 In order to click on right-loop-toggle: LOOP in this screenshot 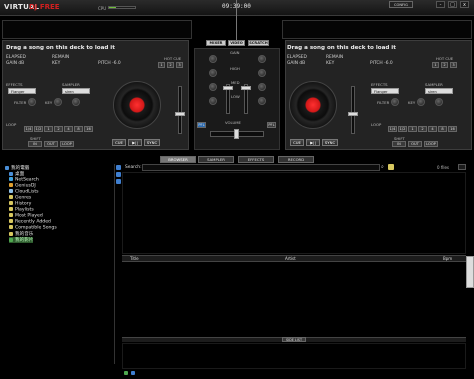, I will do `click(431, 144)`.